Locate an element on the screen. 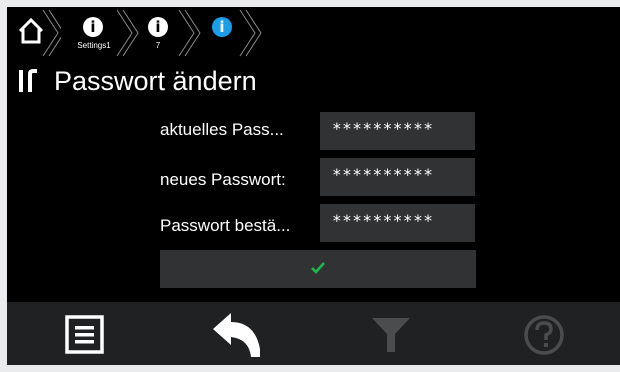 Image resolution: width=620 pixels, height=372 pixels. breadcrumb-item-7: i 7 is located at coordinates (143, 33).